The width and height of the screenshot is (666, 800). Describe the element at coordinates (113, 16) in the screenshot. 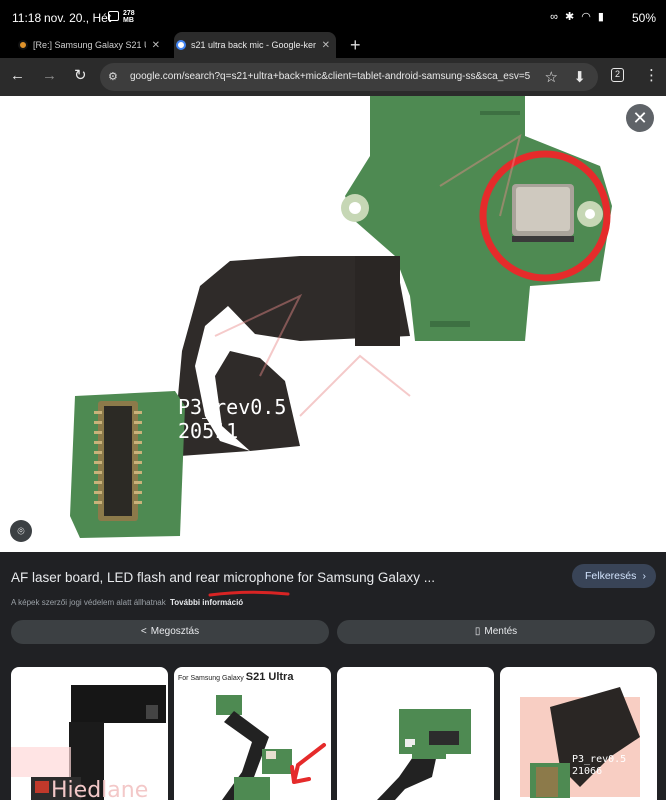

I see `gallery-icon` at that location.